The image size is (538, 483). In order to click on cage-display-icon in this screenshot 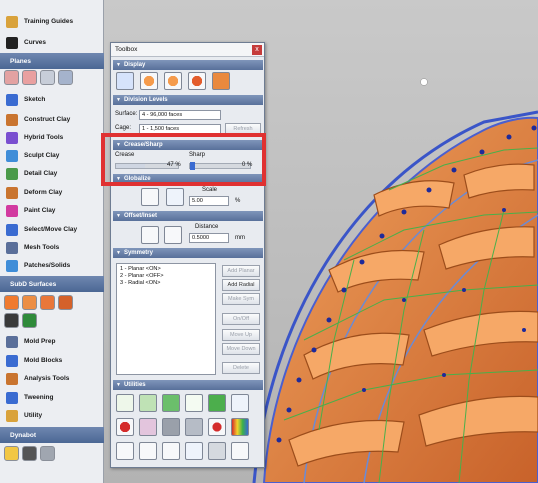, I will do `click(125, 81)`.